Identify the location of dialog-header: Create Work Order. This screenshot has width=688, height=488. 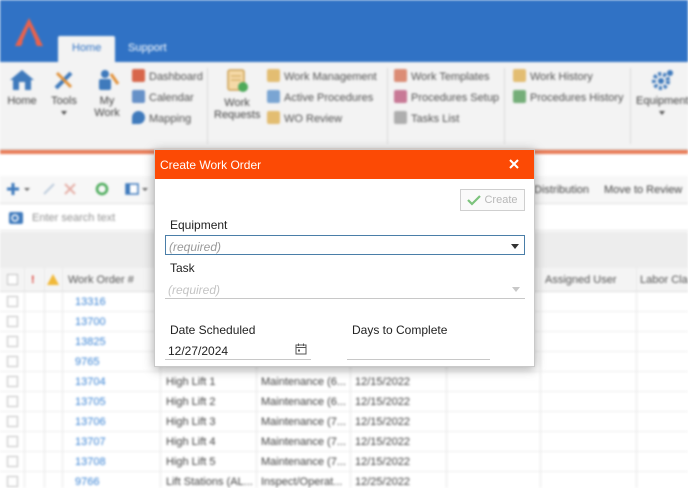
(344, 164).